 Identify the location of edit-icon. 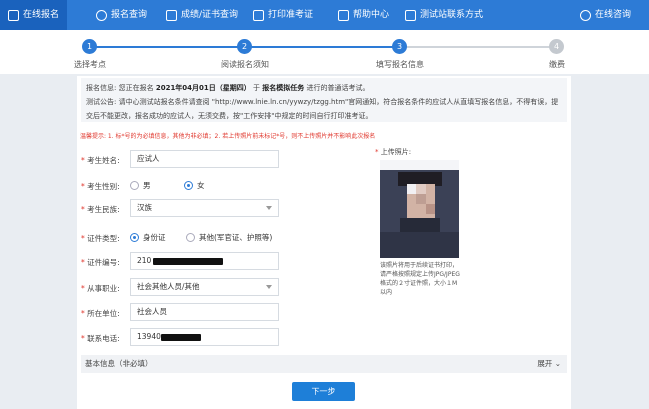
(13, 15).